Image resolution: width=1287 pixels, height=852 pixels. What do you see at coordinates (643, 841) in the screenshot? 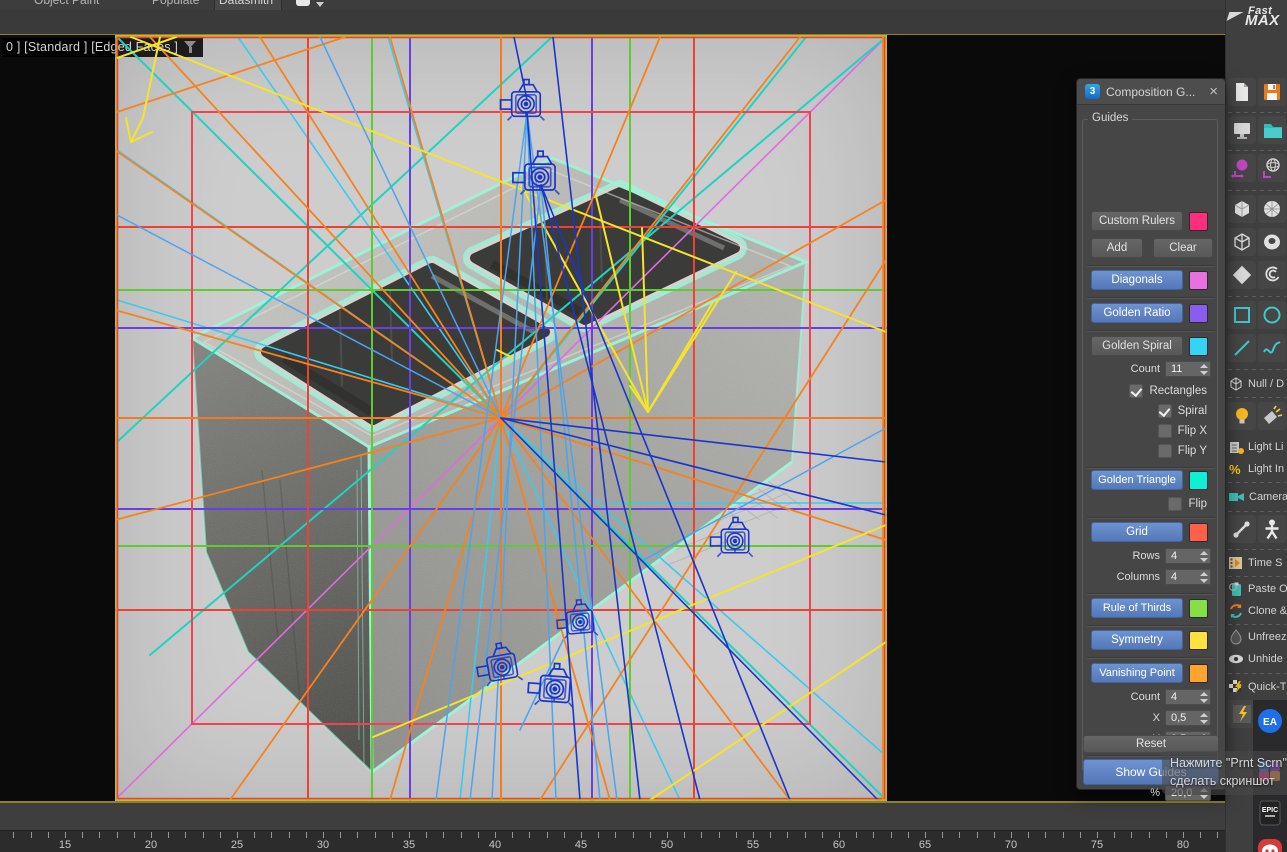
I see `timeline-ruler: 15 20 25 30 35 40 45 50 55 60 65 70 75 80` at bounding box center [643, 841].